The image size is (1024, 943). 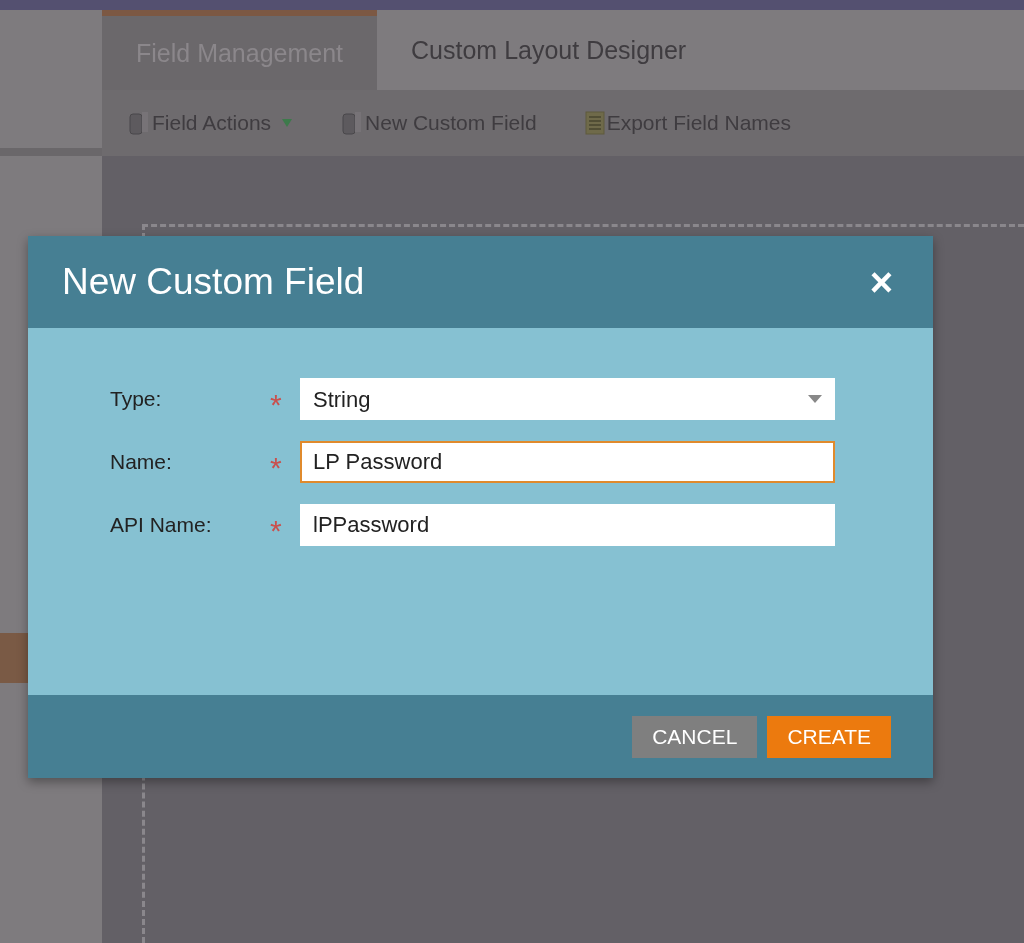 What do you see at coordinates (141, 462) in the screenshot?
I see `field-label: Name:` at bounding box center [141, 462].